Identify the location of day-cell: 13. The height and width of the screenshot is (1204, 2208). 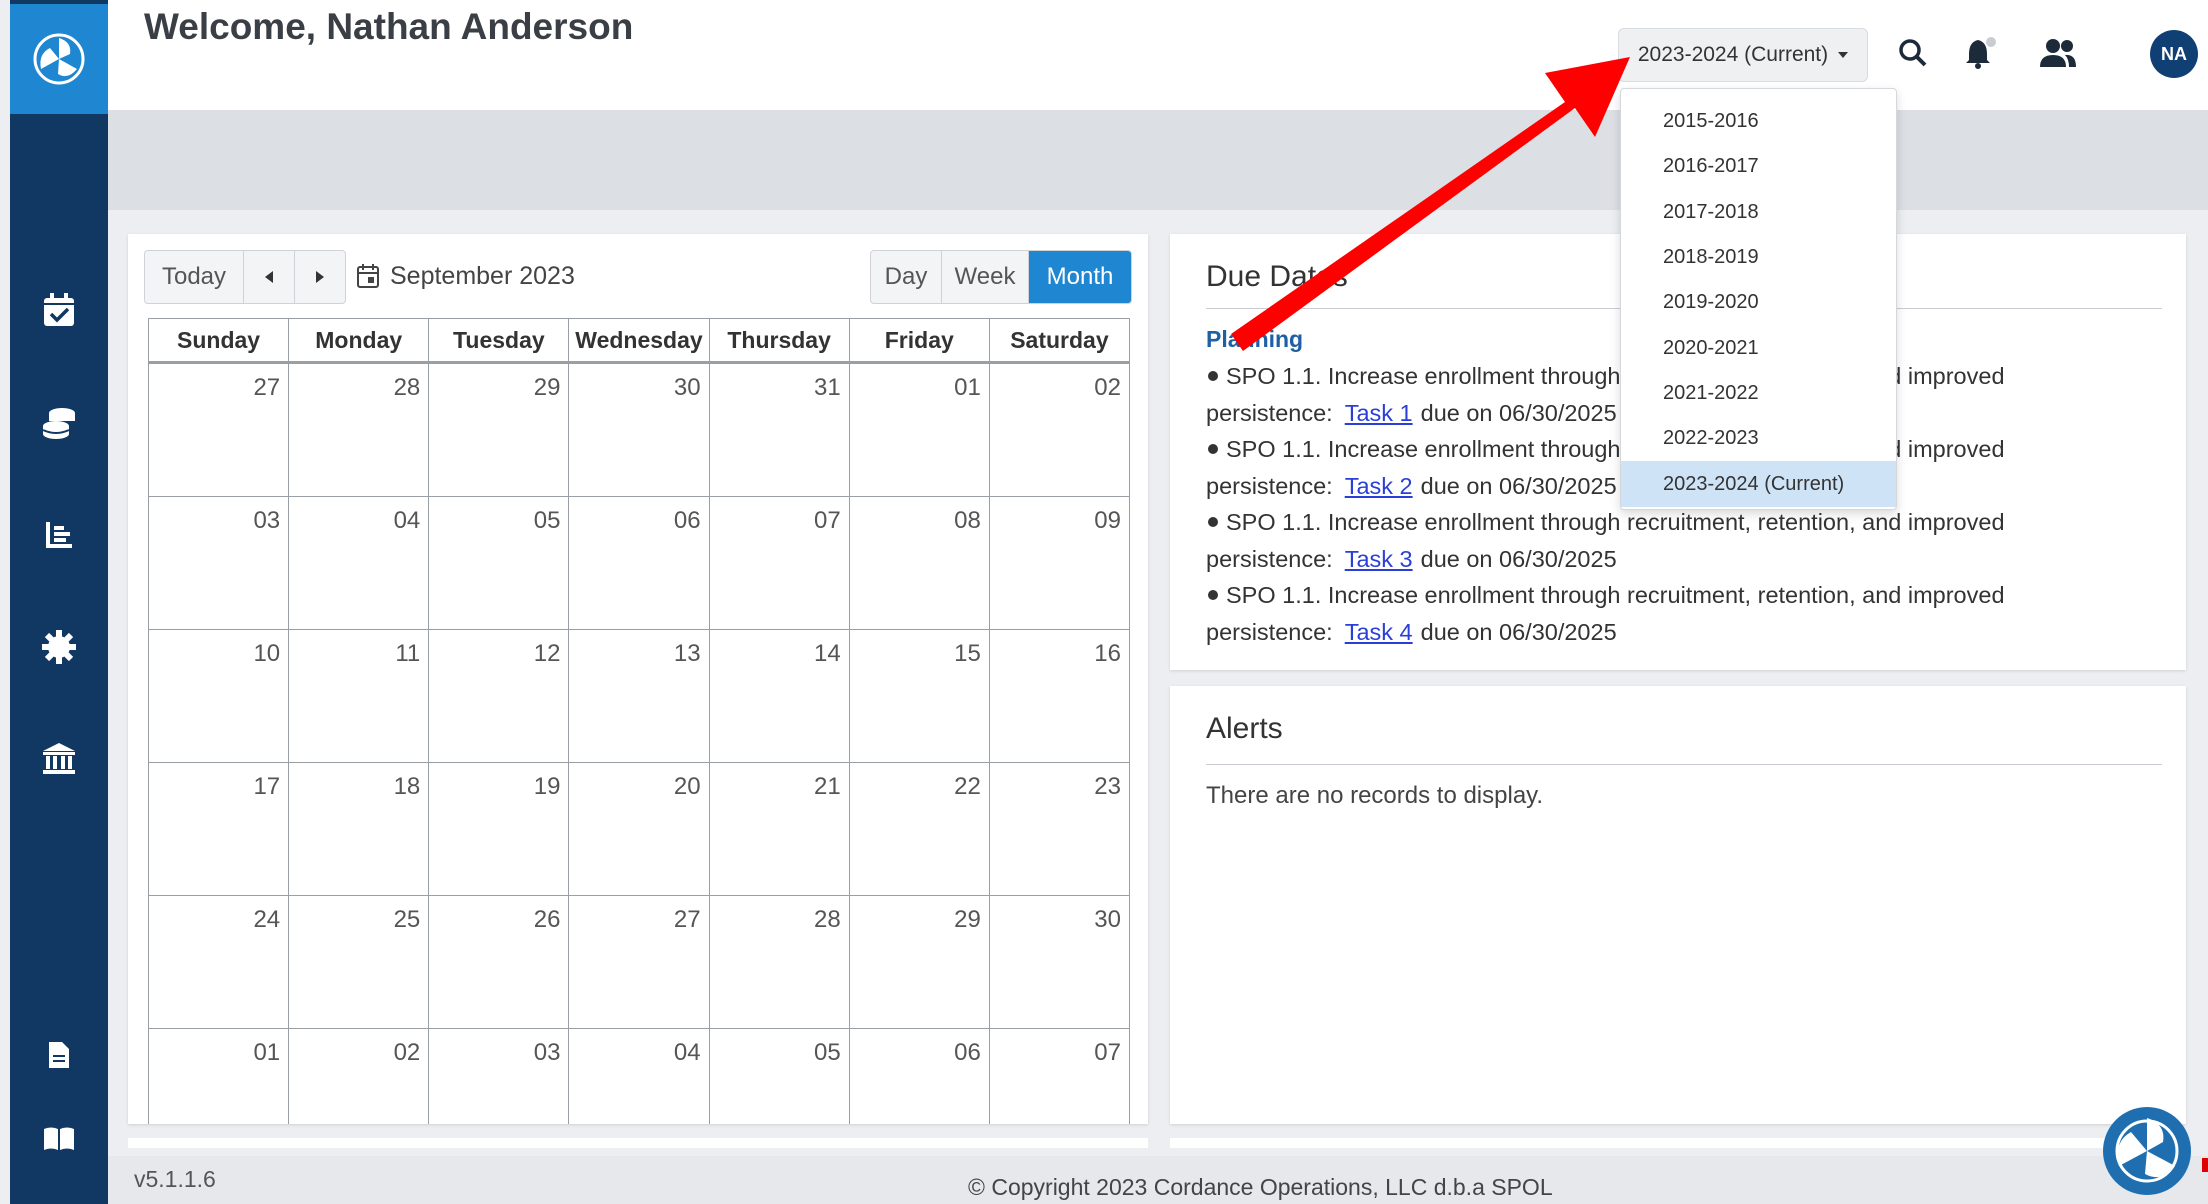
(639, 696).